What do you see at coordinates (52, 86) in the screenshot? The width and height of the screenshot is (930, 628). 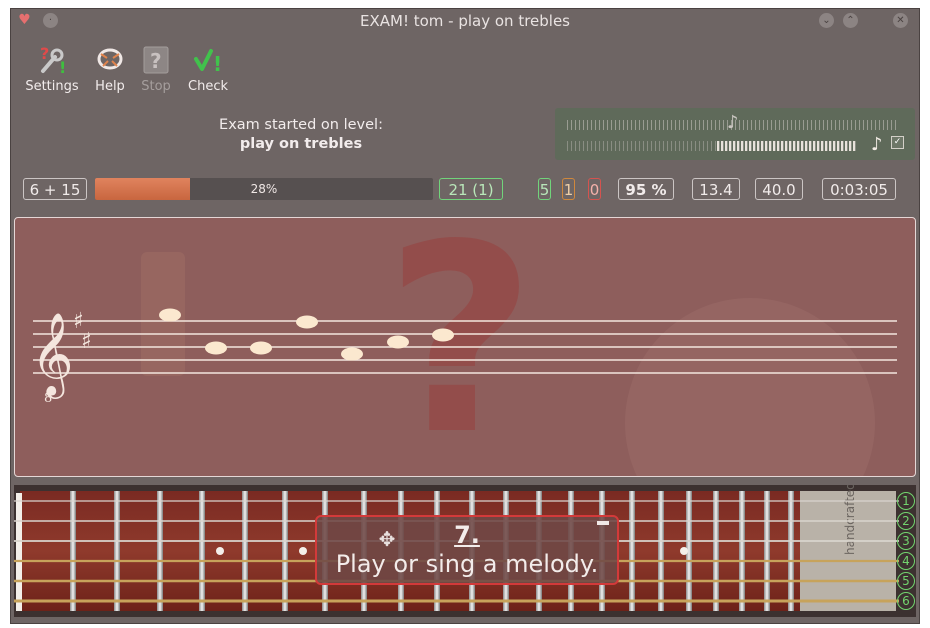 I see `settings-label: Settings` at bounding box center [52, 86].